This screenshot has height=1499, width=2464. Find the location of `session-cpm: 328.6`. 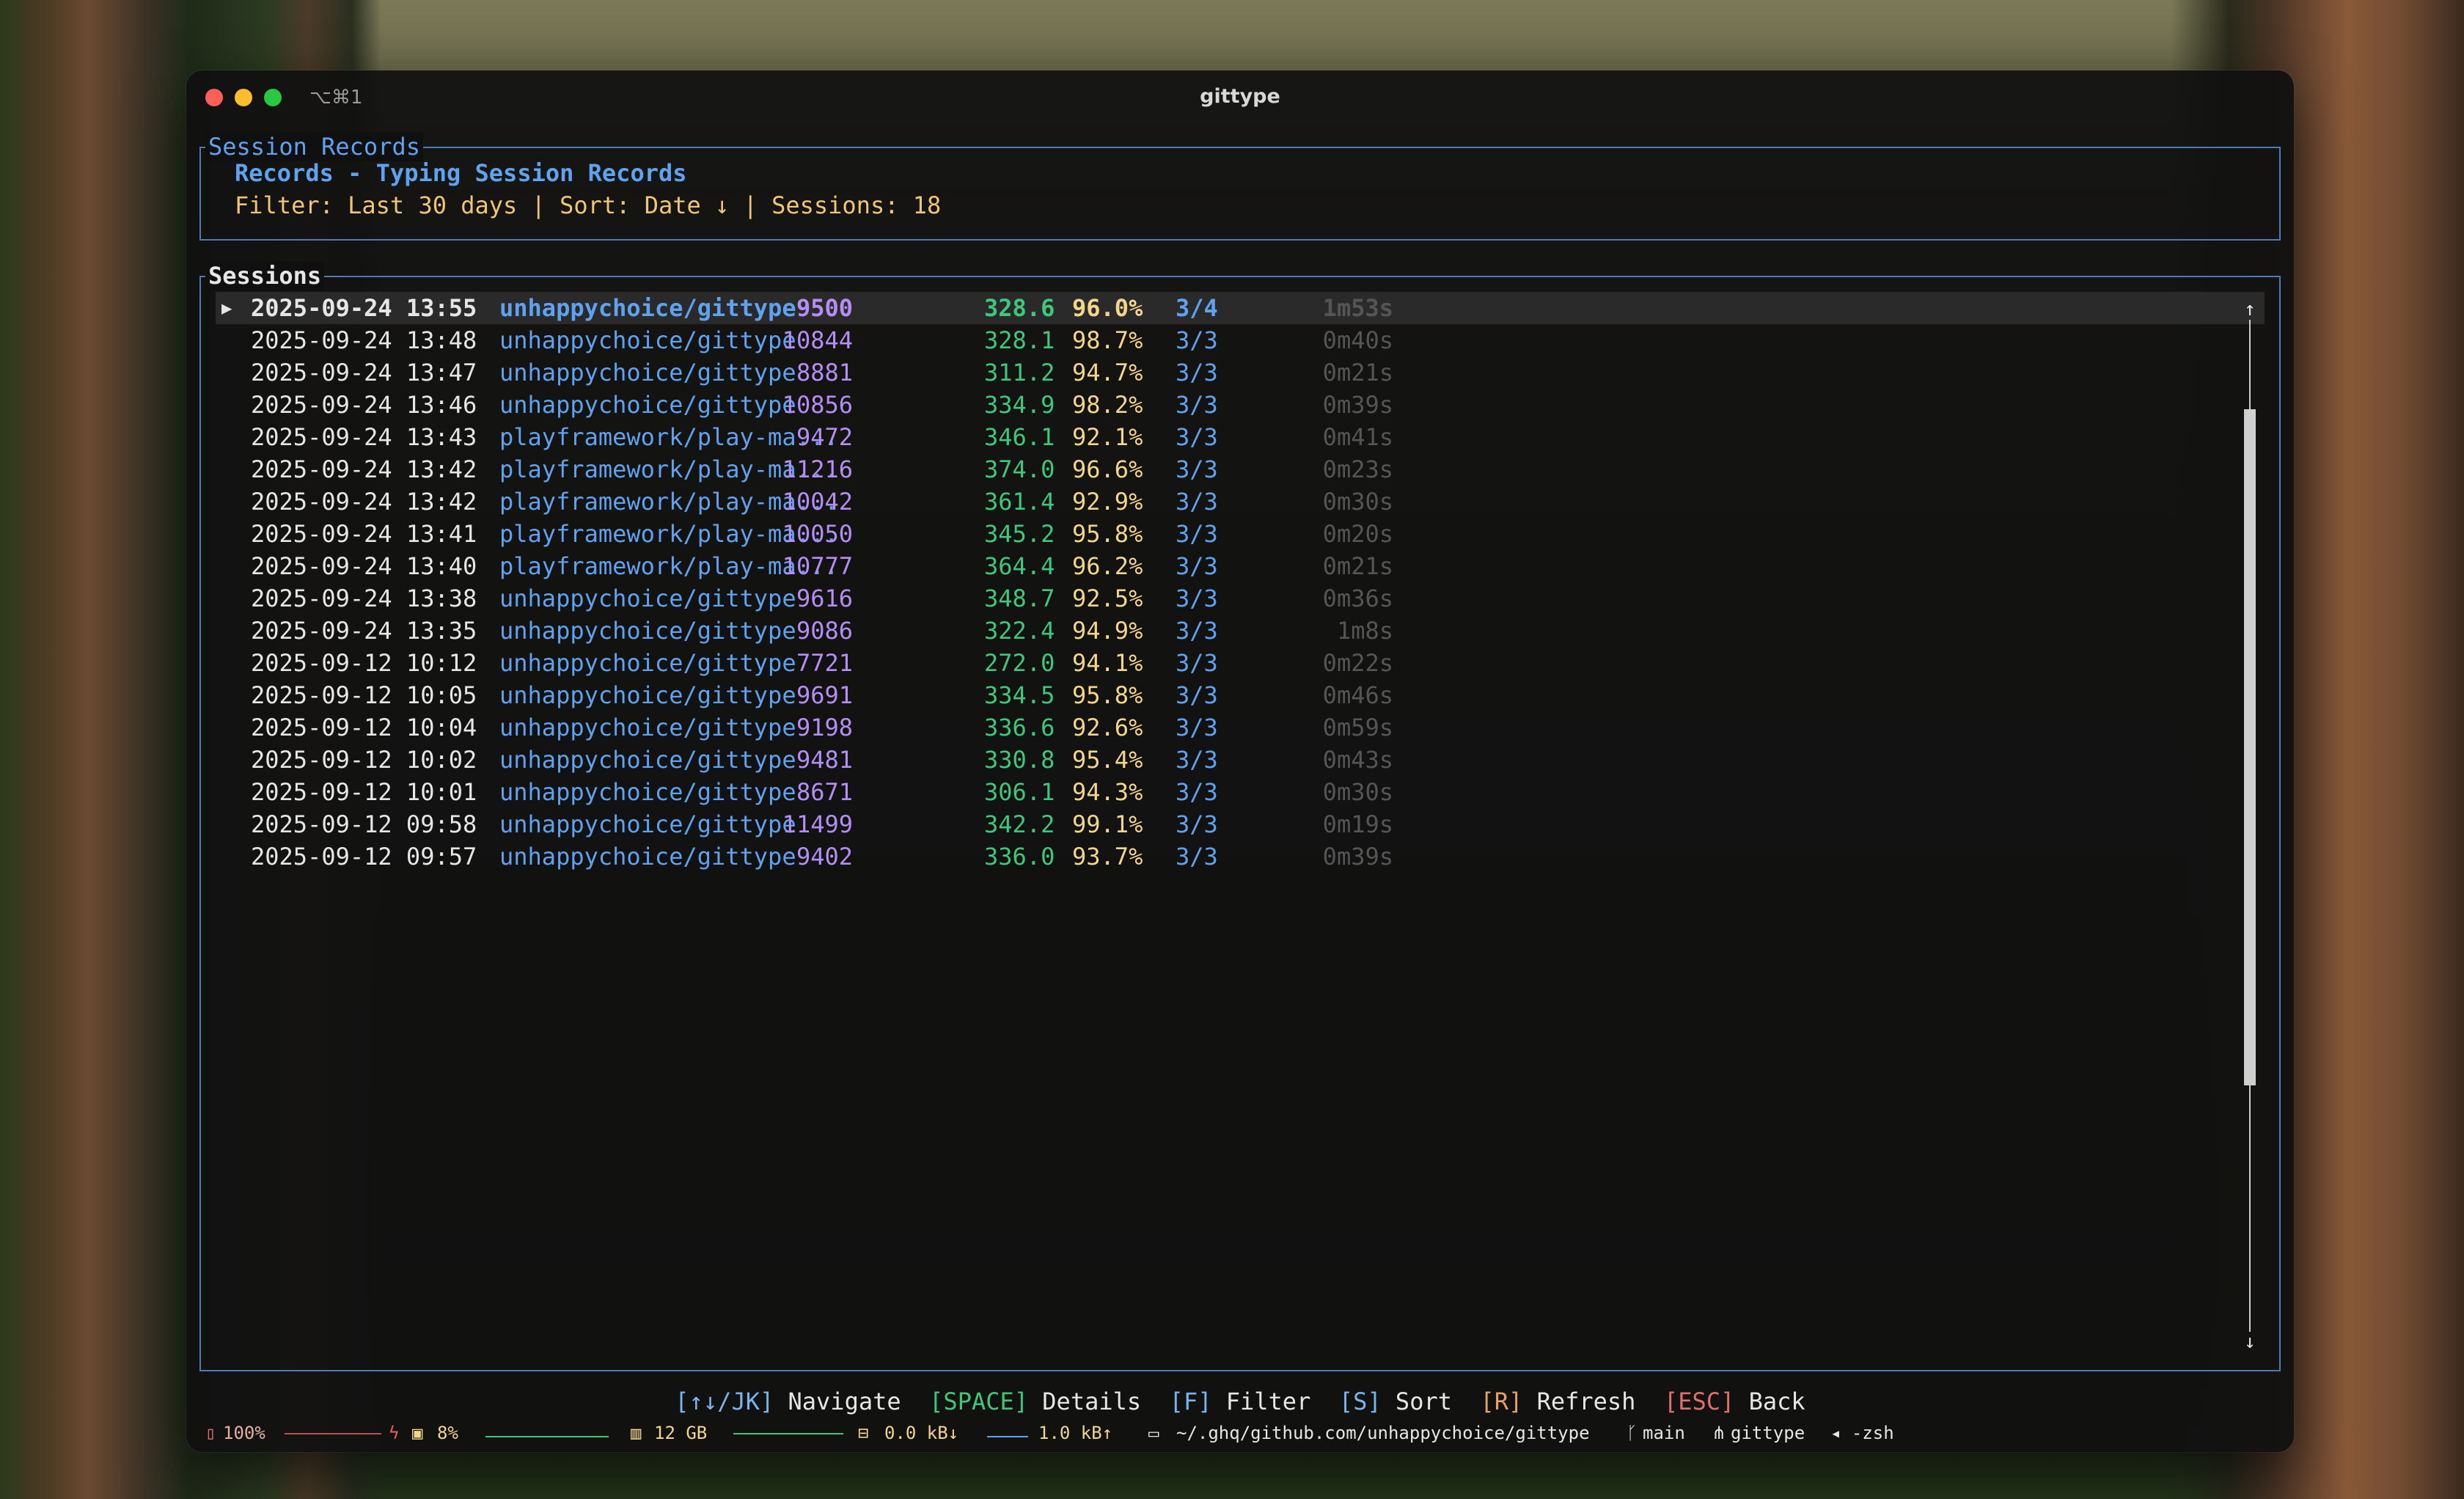

session-cpm: 328.6 is located at coordinates (1019, 308).